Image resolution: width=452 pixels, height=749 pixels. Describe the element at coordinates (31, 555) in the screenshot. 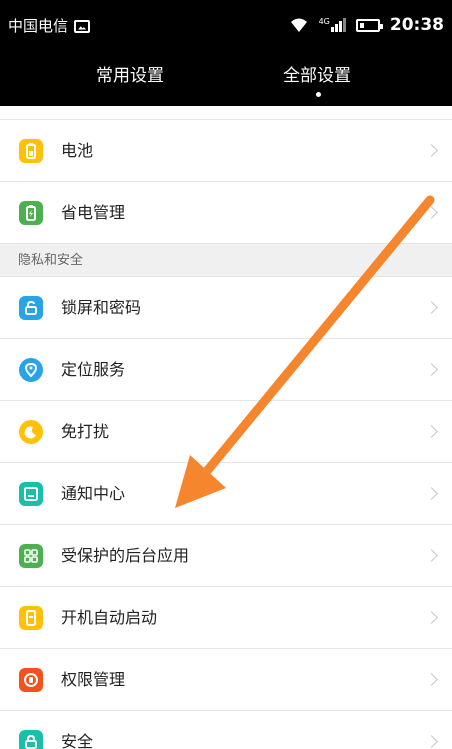

I see `apps-icon` at that location.